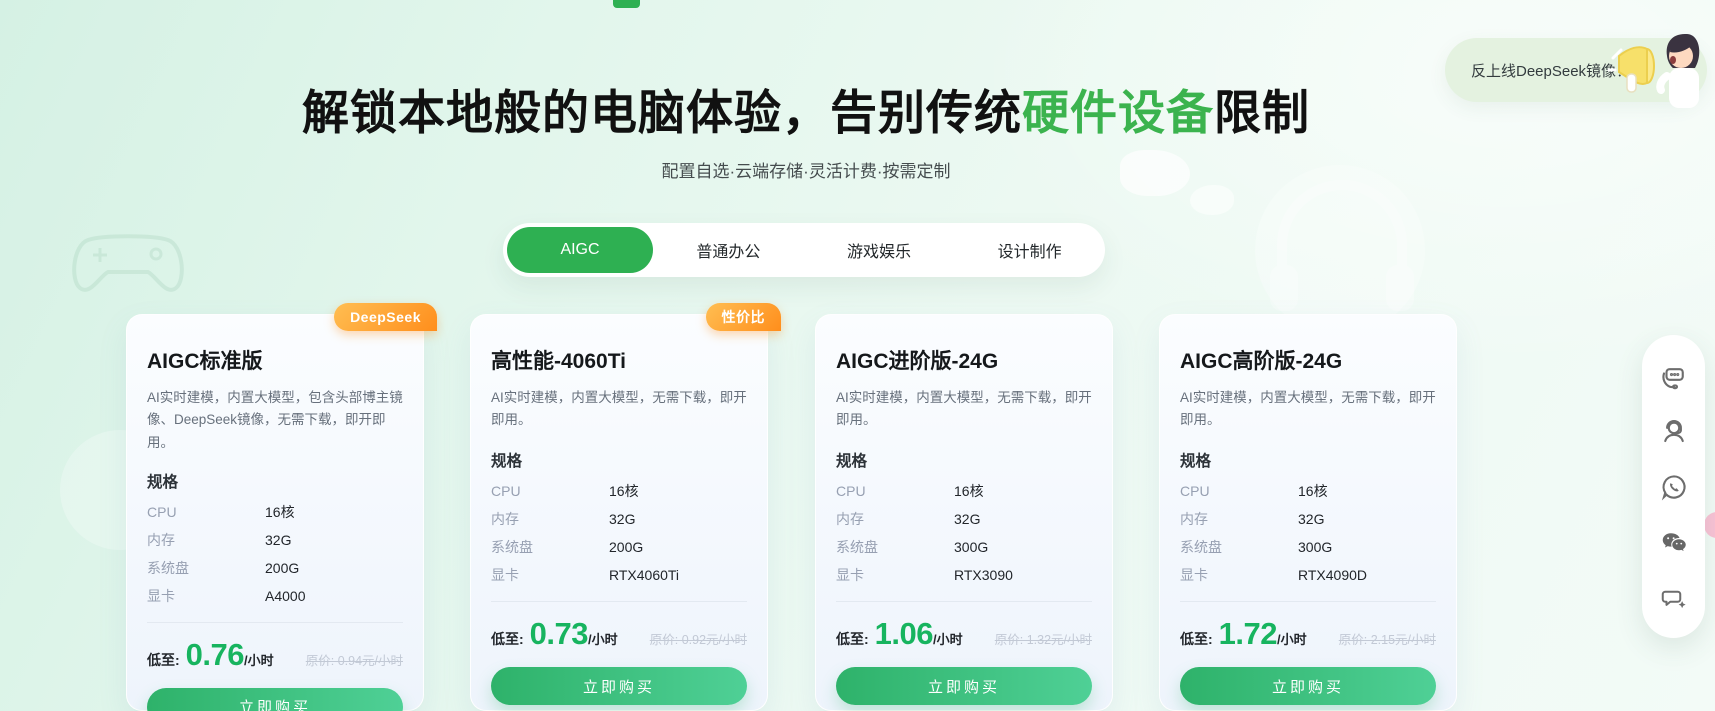 The height and width of the screenshot is (711, 1715). What do you see at coordinates (128, 263) in the screenshot?
I see `gamepad-illustration` at bounding box center [128, 263].